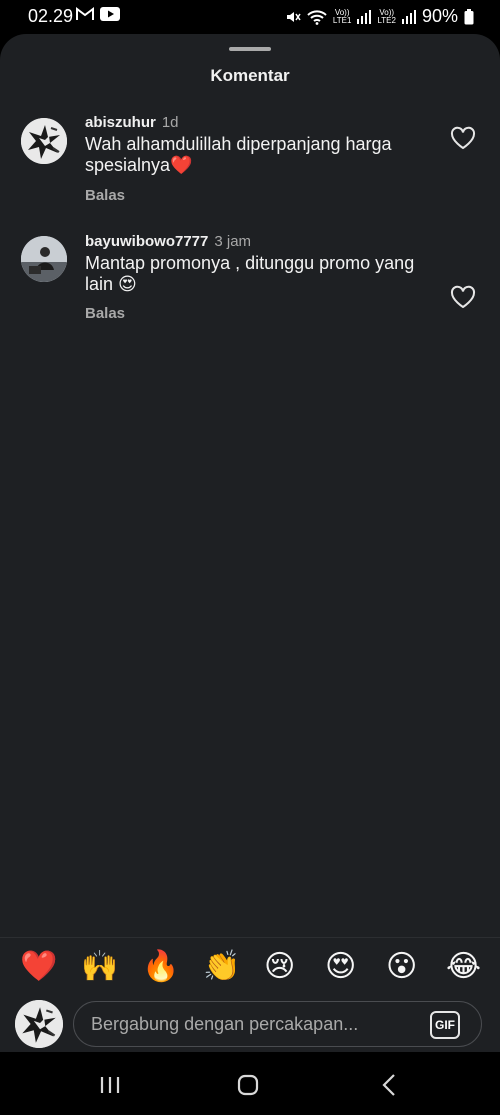  Describe the element at coordinates (390, 1085) in the screenshot. I see `back-icon` at that location.